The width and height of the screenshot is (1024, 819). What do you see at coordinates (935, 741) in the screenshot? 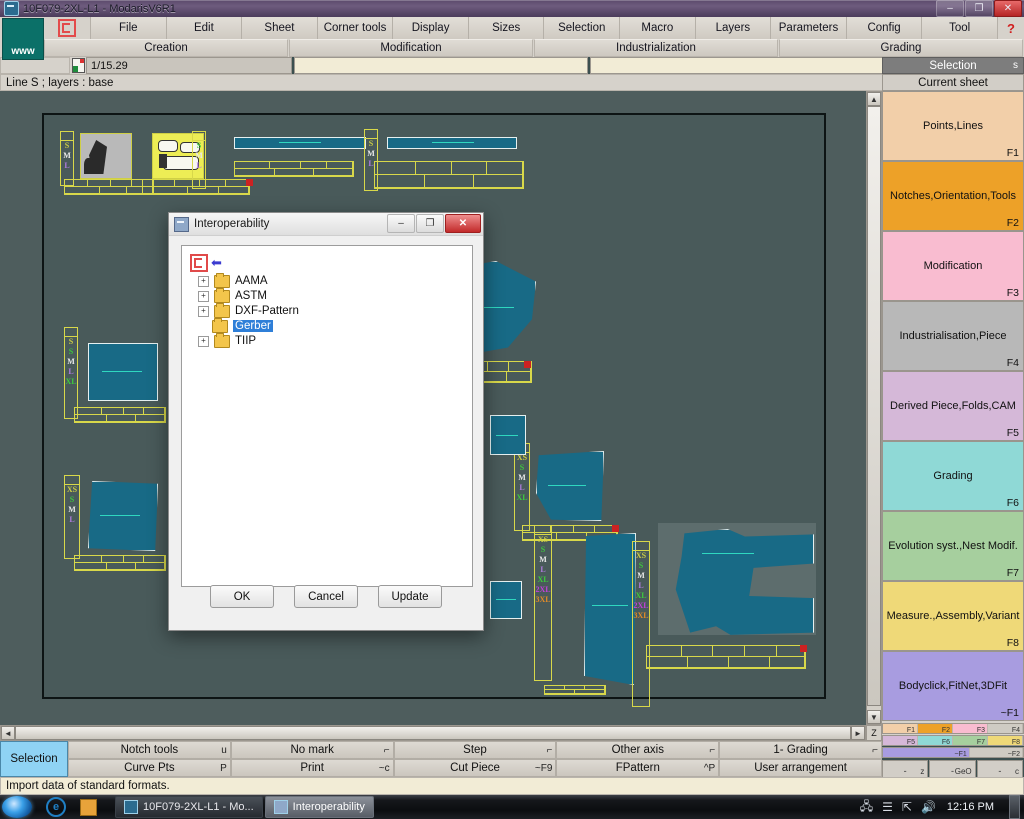
I see `legend-chip-f6: F6` at bounding box center [935, 741].